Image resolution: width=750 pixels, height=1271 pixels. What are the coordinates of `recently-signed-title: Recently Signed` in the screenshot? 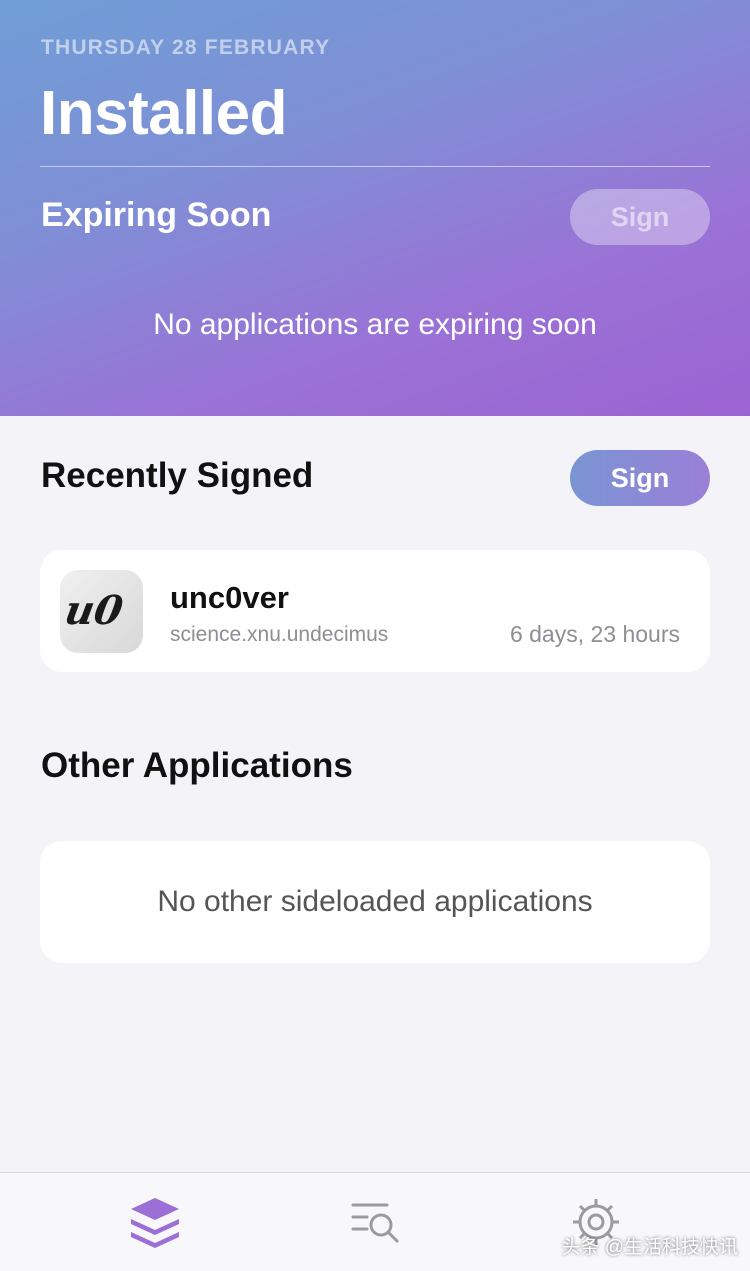 It's located at (177, 475).